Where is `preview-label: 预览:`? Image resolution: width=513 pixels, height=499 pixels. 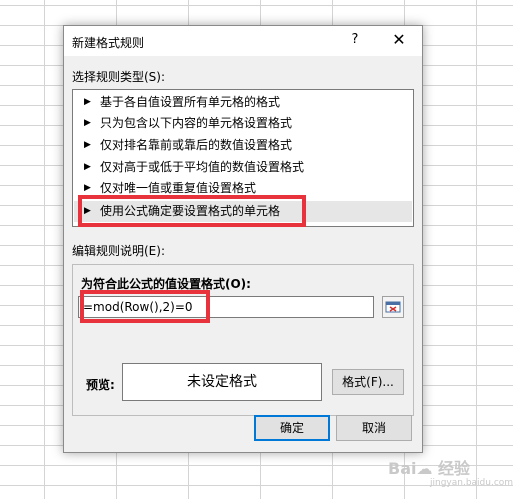
preview-label: 预览: is located at coordinates (100, 385).